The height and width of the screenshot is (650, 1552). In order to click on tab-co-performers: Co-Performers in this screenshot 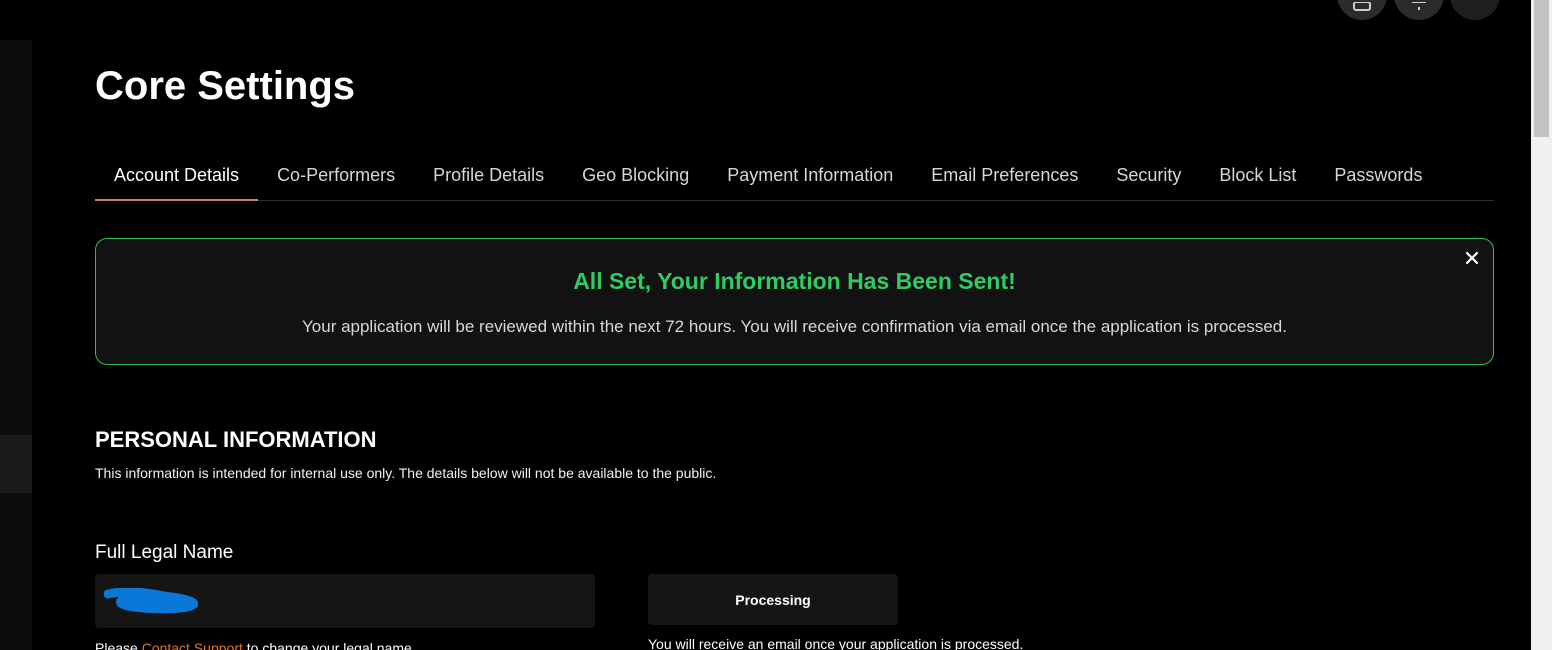, I will do `click(336, 176)`.